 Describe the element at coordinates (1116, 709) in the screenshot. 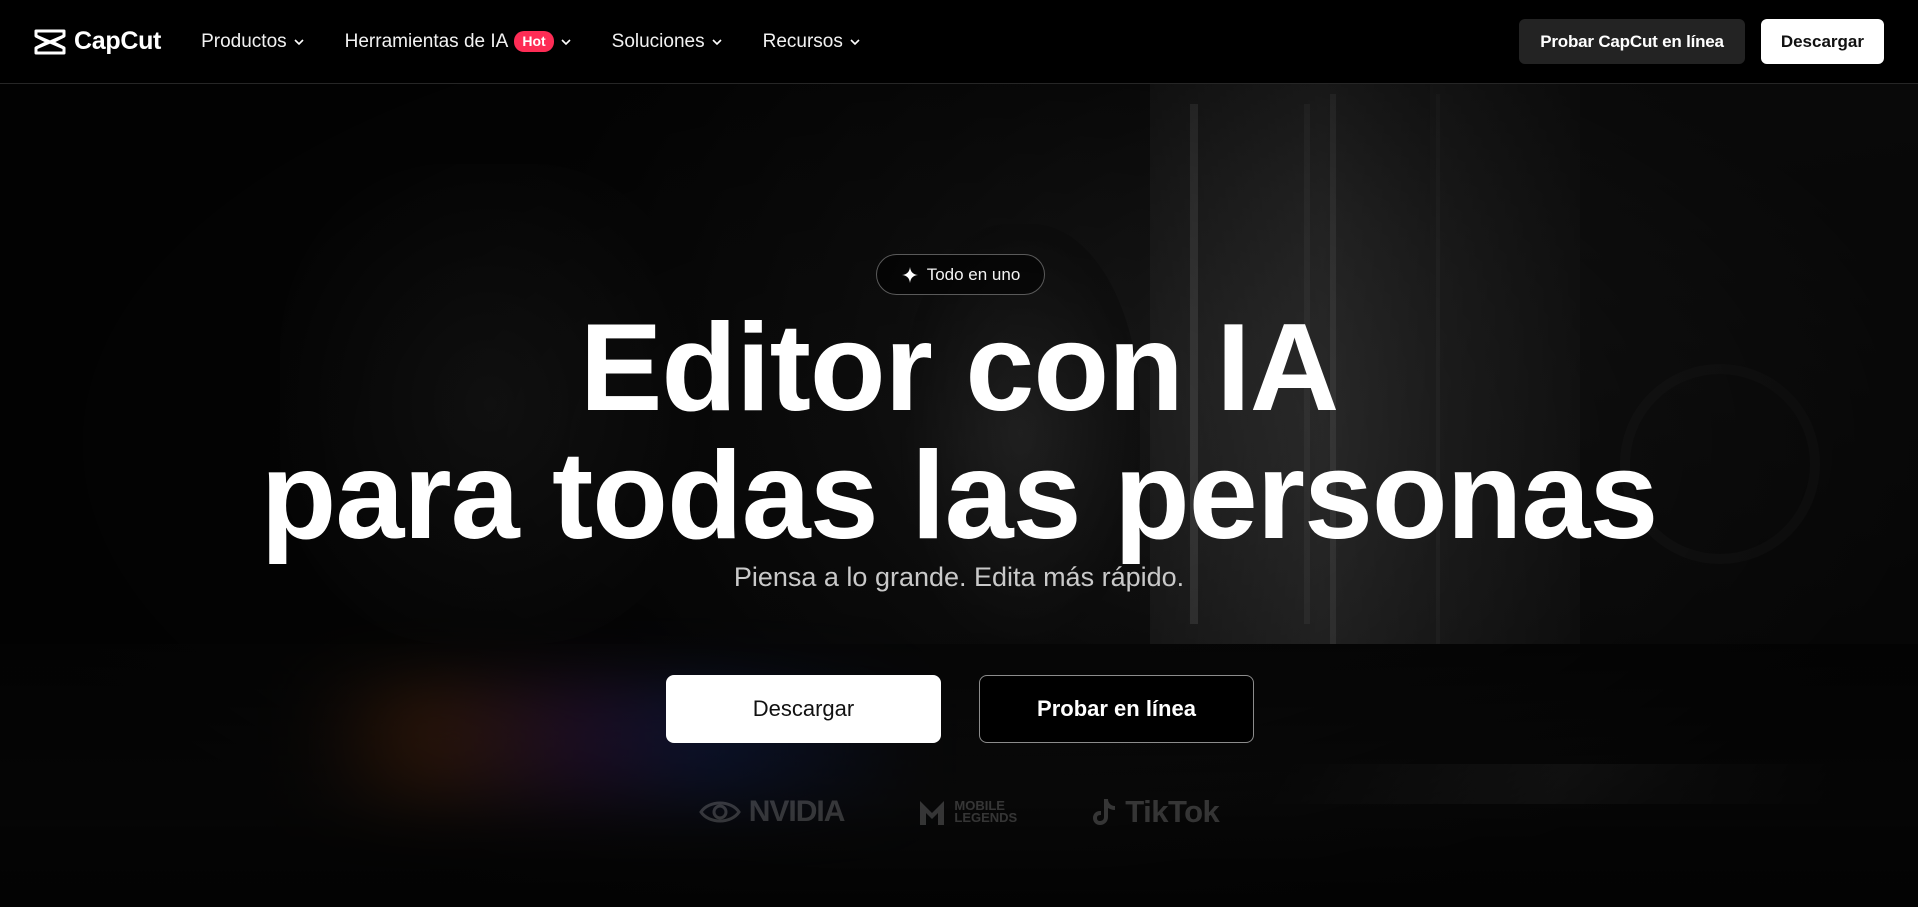

I see `hero-try-online-button: Probar en línea` at that location.